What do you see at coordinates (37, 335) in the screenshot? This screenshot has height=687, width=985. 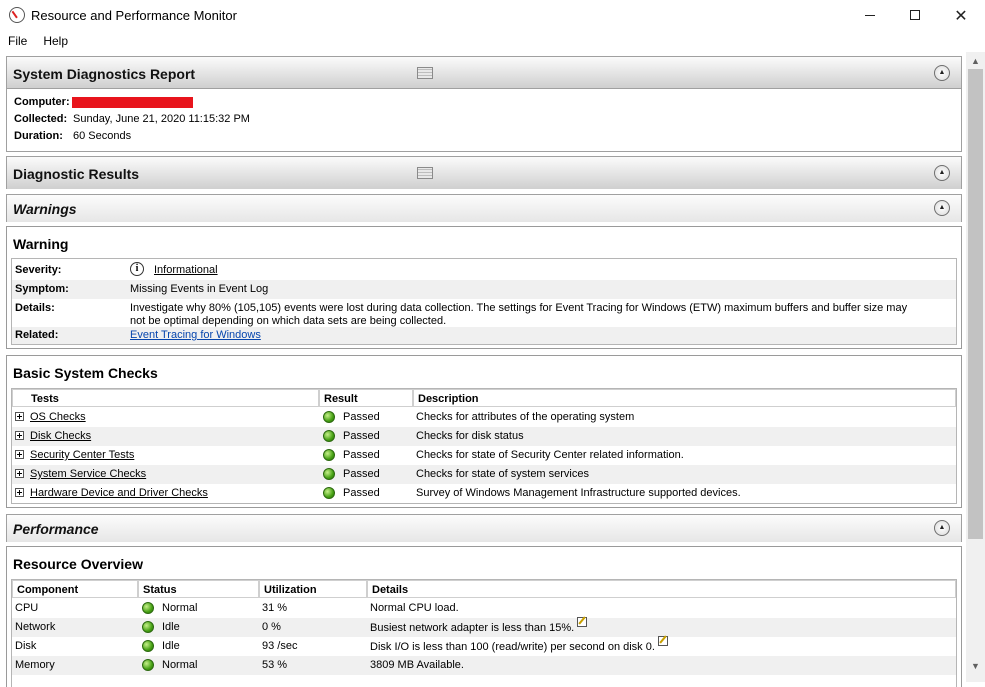 I see `related-label: Related:` at bounding box center [37, 335].